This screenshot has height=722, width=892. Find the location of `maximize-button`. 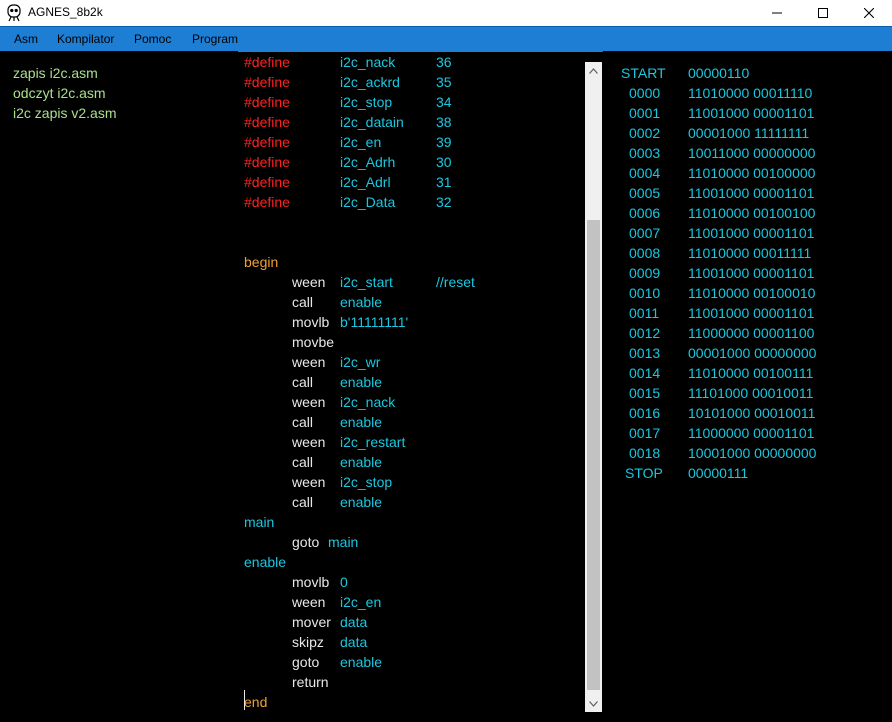

maximize-button is located at coordinates (823, 13).